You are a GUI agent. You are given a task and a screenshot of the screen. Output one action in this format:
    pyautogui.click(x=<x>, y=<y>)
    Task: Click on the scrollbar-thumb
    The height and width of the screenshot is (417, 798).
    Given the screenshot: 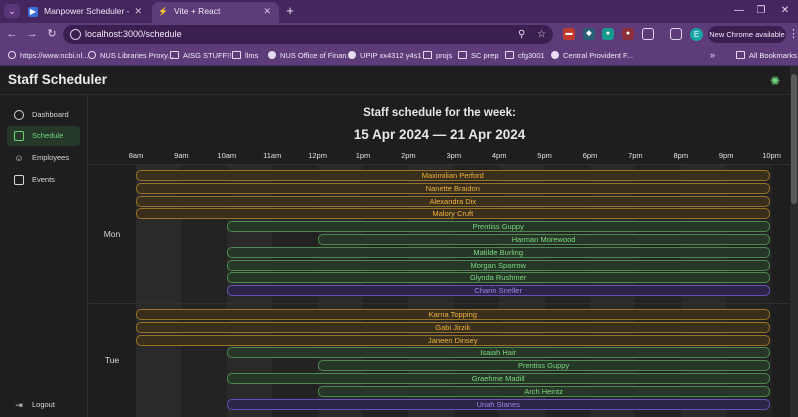 What is the action you would take?
    pyautogui.click(x=794, y=139)
    